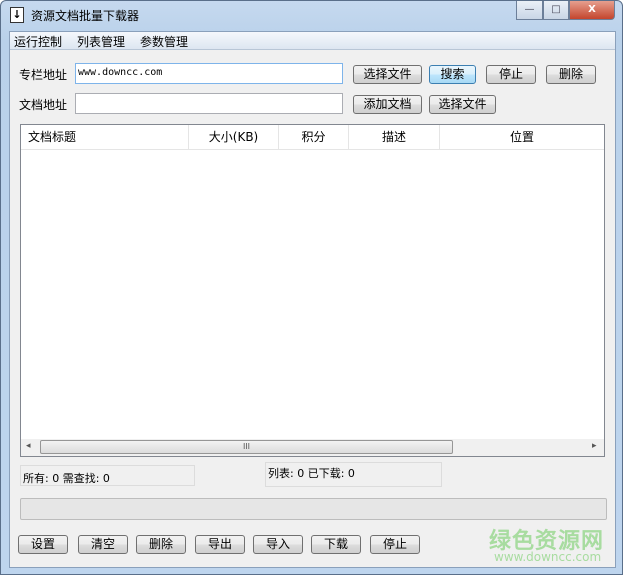  What do you see at coordinates (43, 75) in the screenshot?
I see `column-url-label: 专栏地址` at bounding box center [43, 75].